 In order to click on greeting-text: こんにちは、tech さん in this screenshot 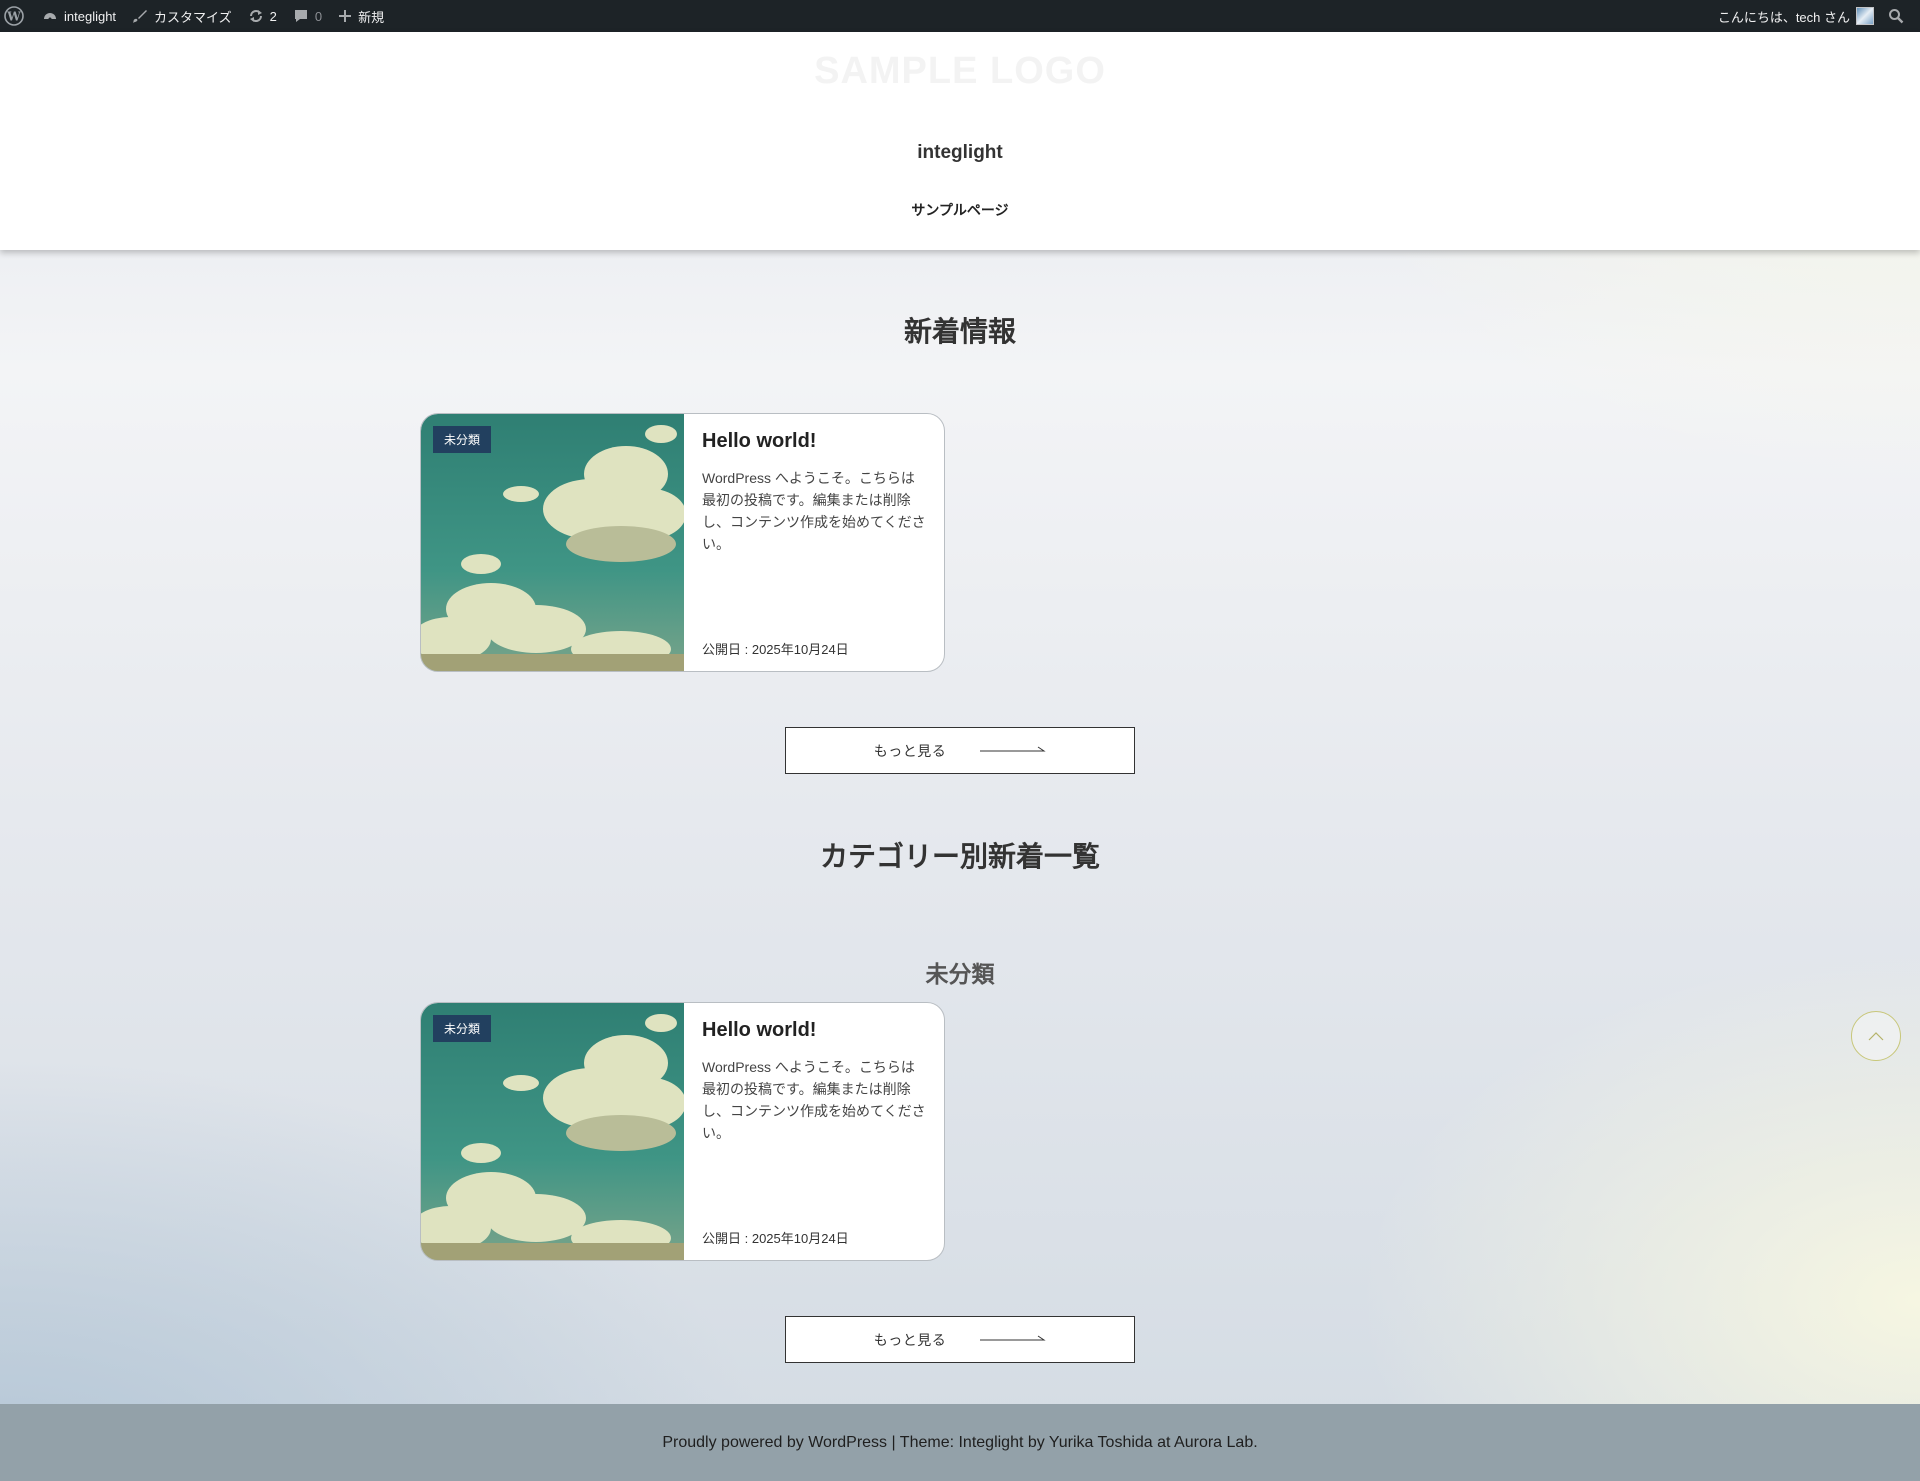, I will do `click(1783, 17)`.